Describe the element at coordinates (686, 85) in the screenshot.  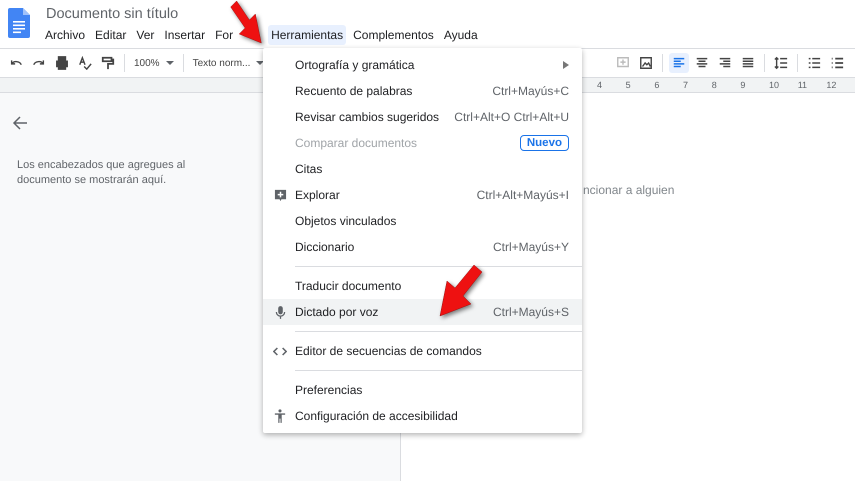
I see `ruler-number: 7` at that location.